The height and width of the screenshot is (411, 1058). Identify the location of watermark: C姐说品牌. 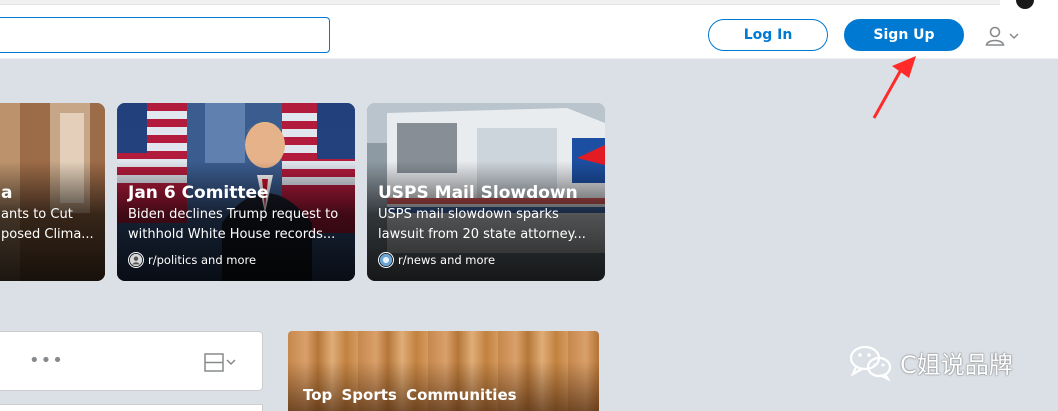
(930, 362).